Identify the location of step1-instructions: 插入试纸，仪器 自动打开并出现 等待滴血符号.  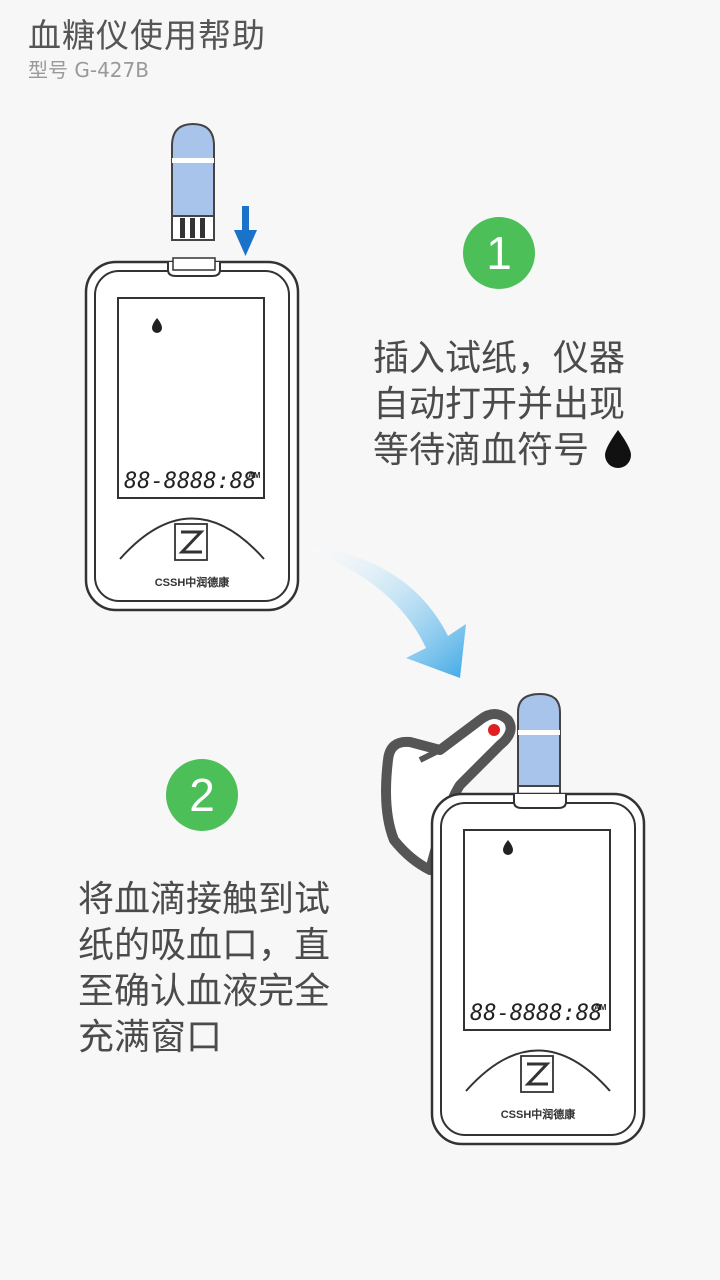
(503, 405).